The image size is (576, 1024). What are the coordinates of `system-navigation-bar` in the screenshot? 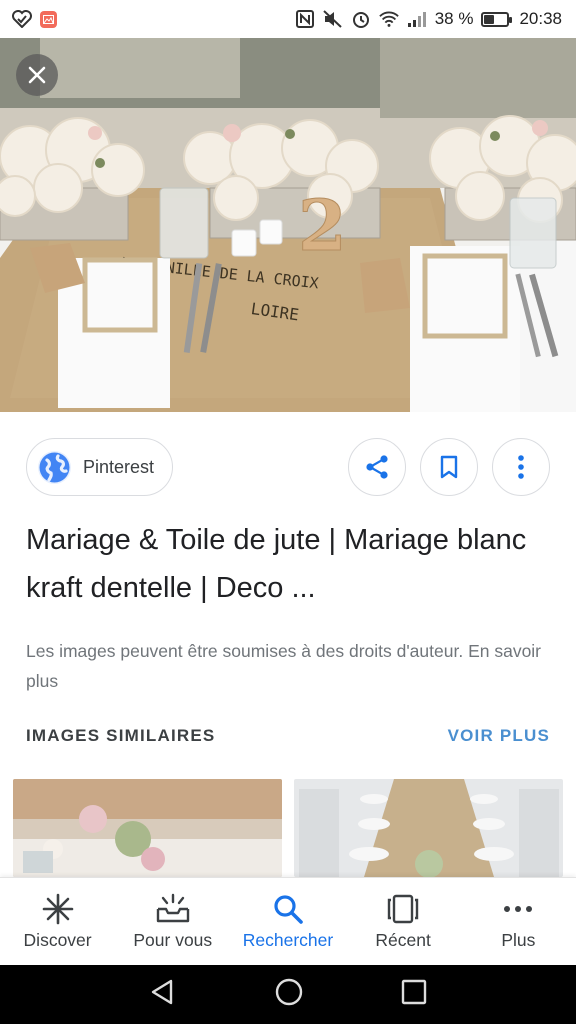 It's located at (288, 994).